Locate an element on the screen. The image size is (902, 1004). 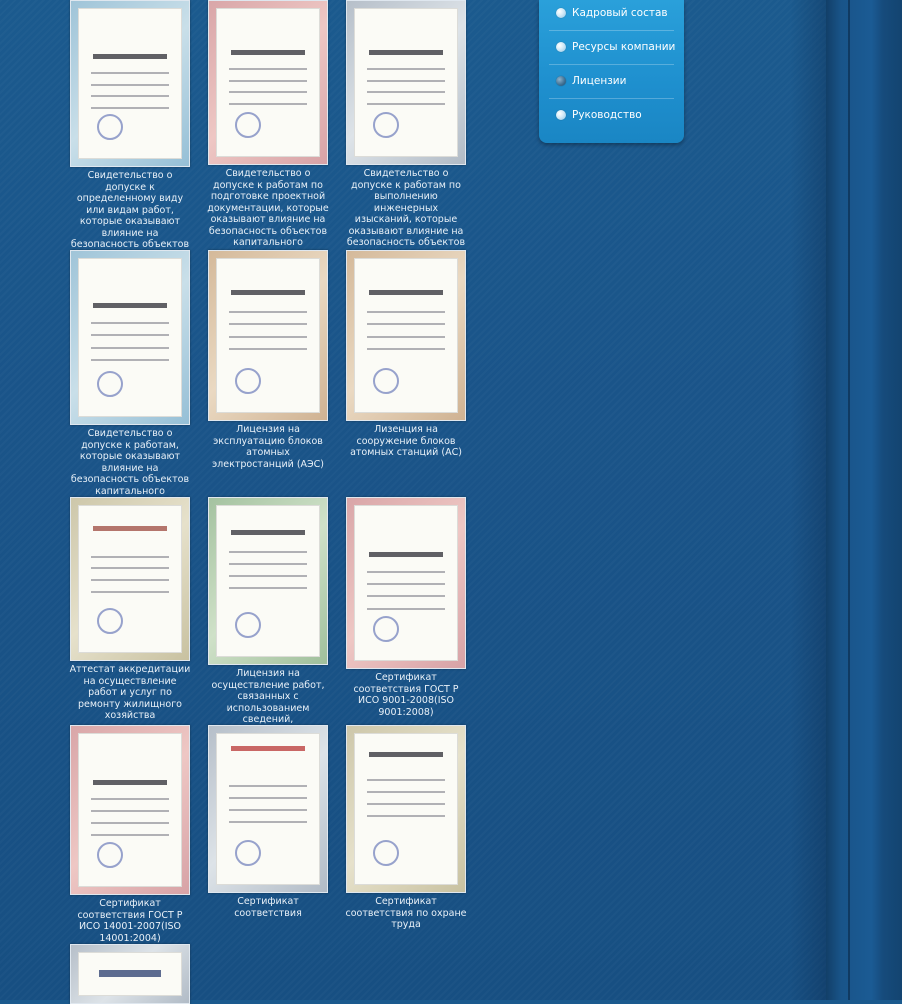
menu-item-licenses: Лицензии is located at coordinates (611, 81).